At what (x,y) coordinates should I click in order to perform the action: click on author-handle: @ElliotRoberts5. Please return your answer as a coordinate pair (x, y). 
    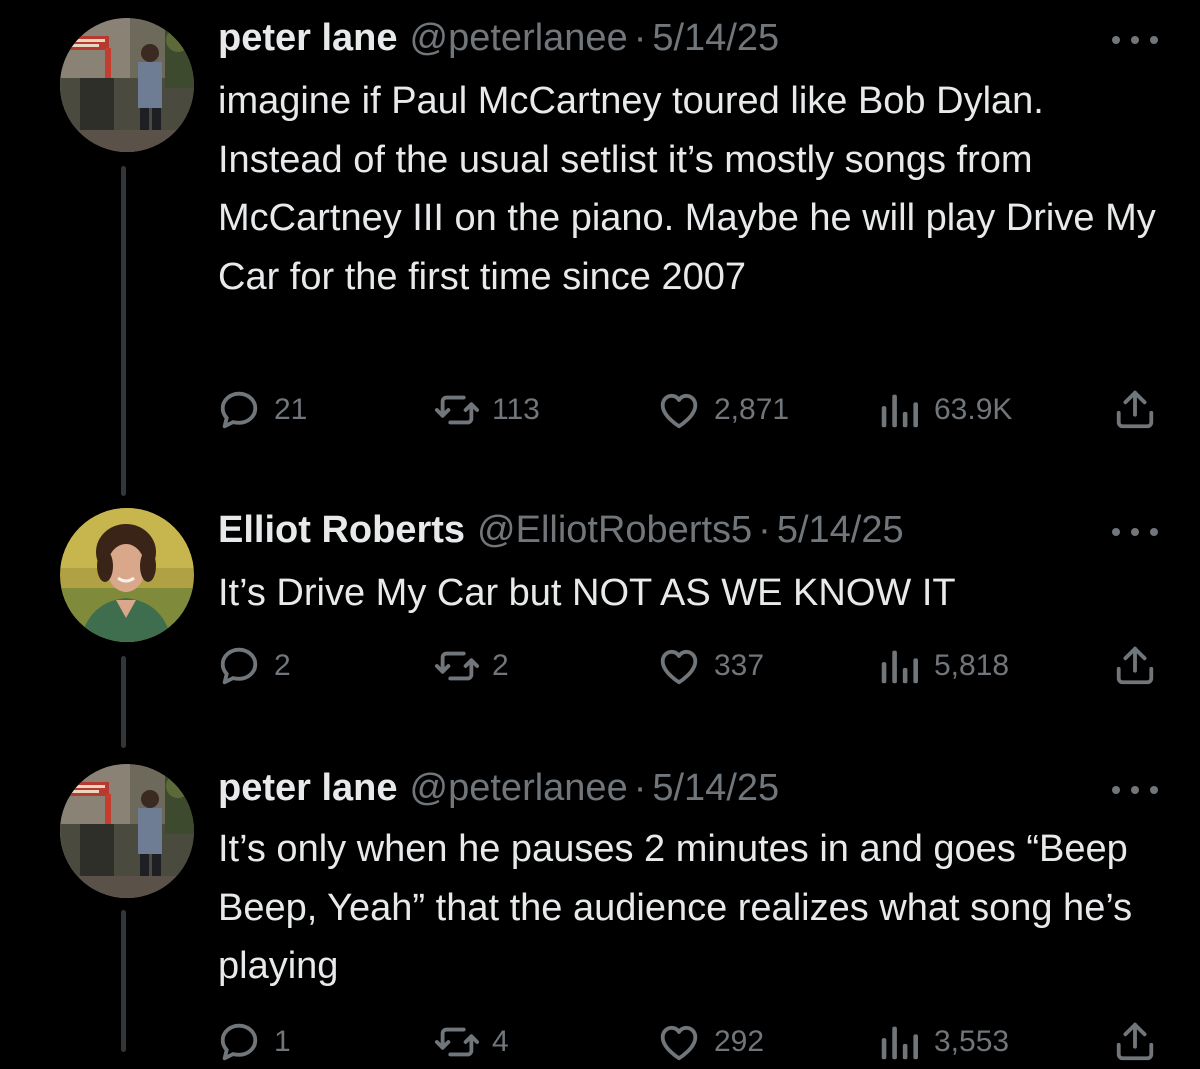
    Looking at the image, I should click on (614, 530).